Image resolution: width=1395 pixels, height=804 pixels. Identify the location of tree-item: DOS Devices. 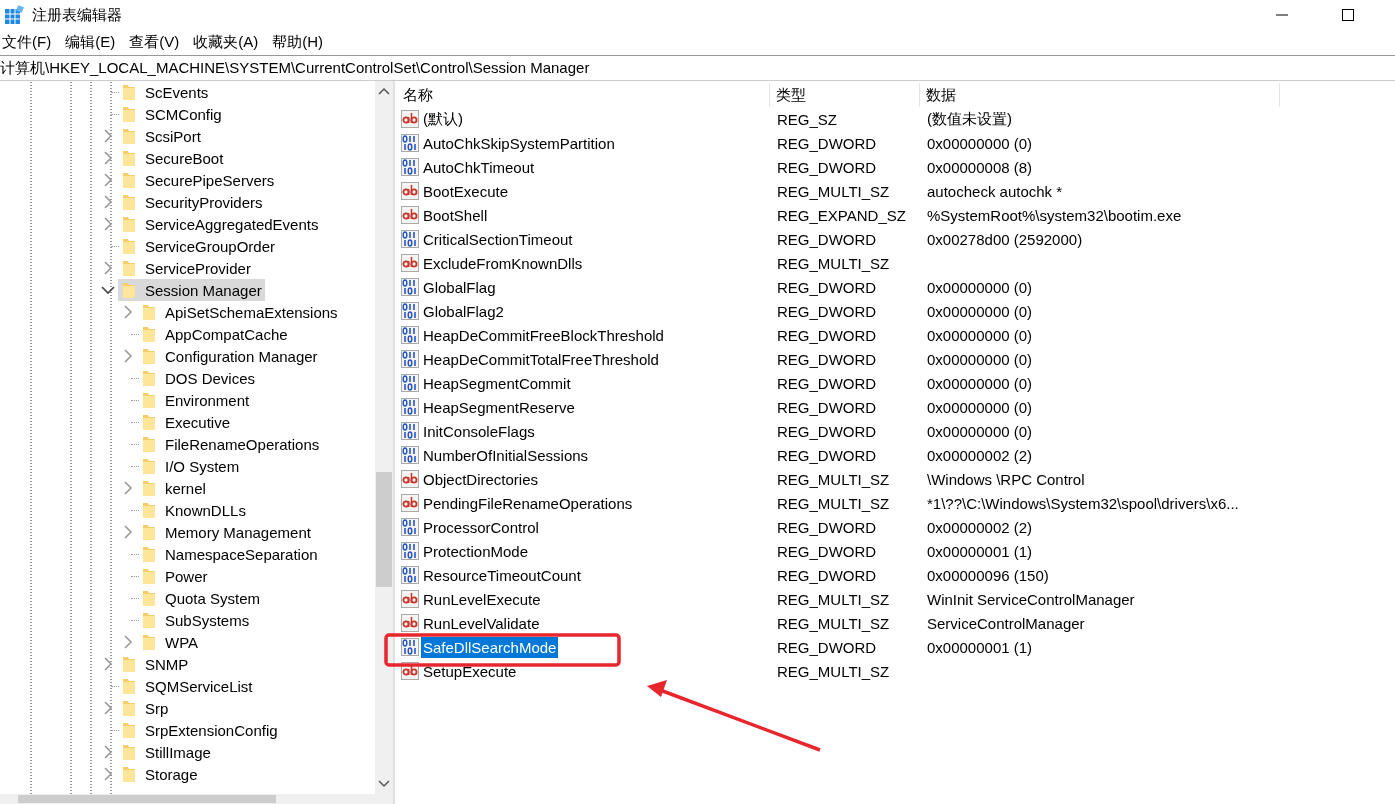
(198, 378).